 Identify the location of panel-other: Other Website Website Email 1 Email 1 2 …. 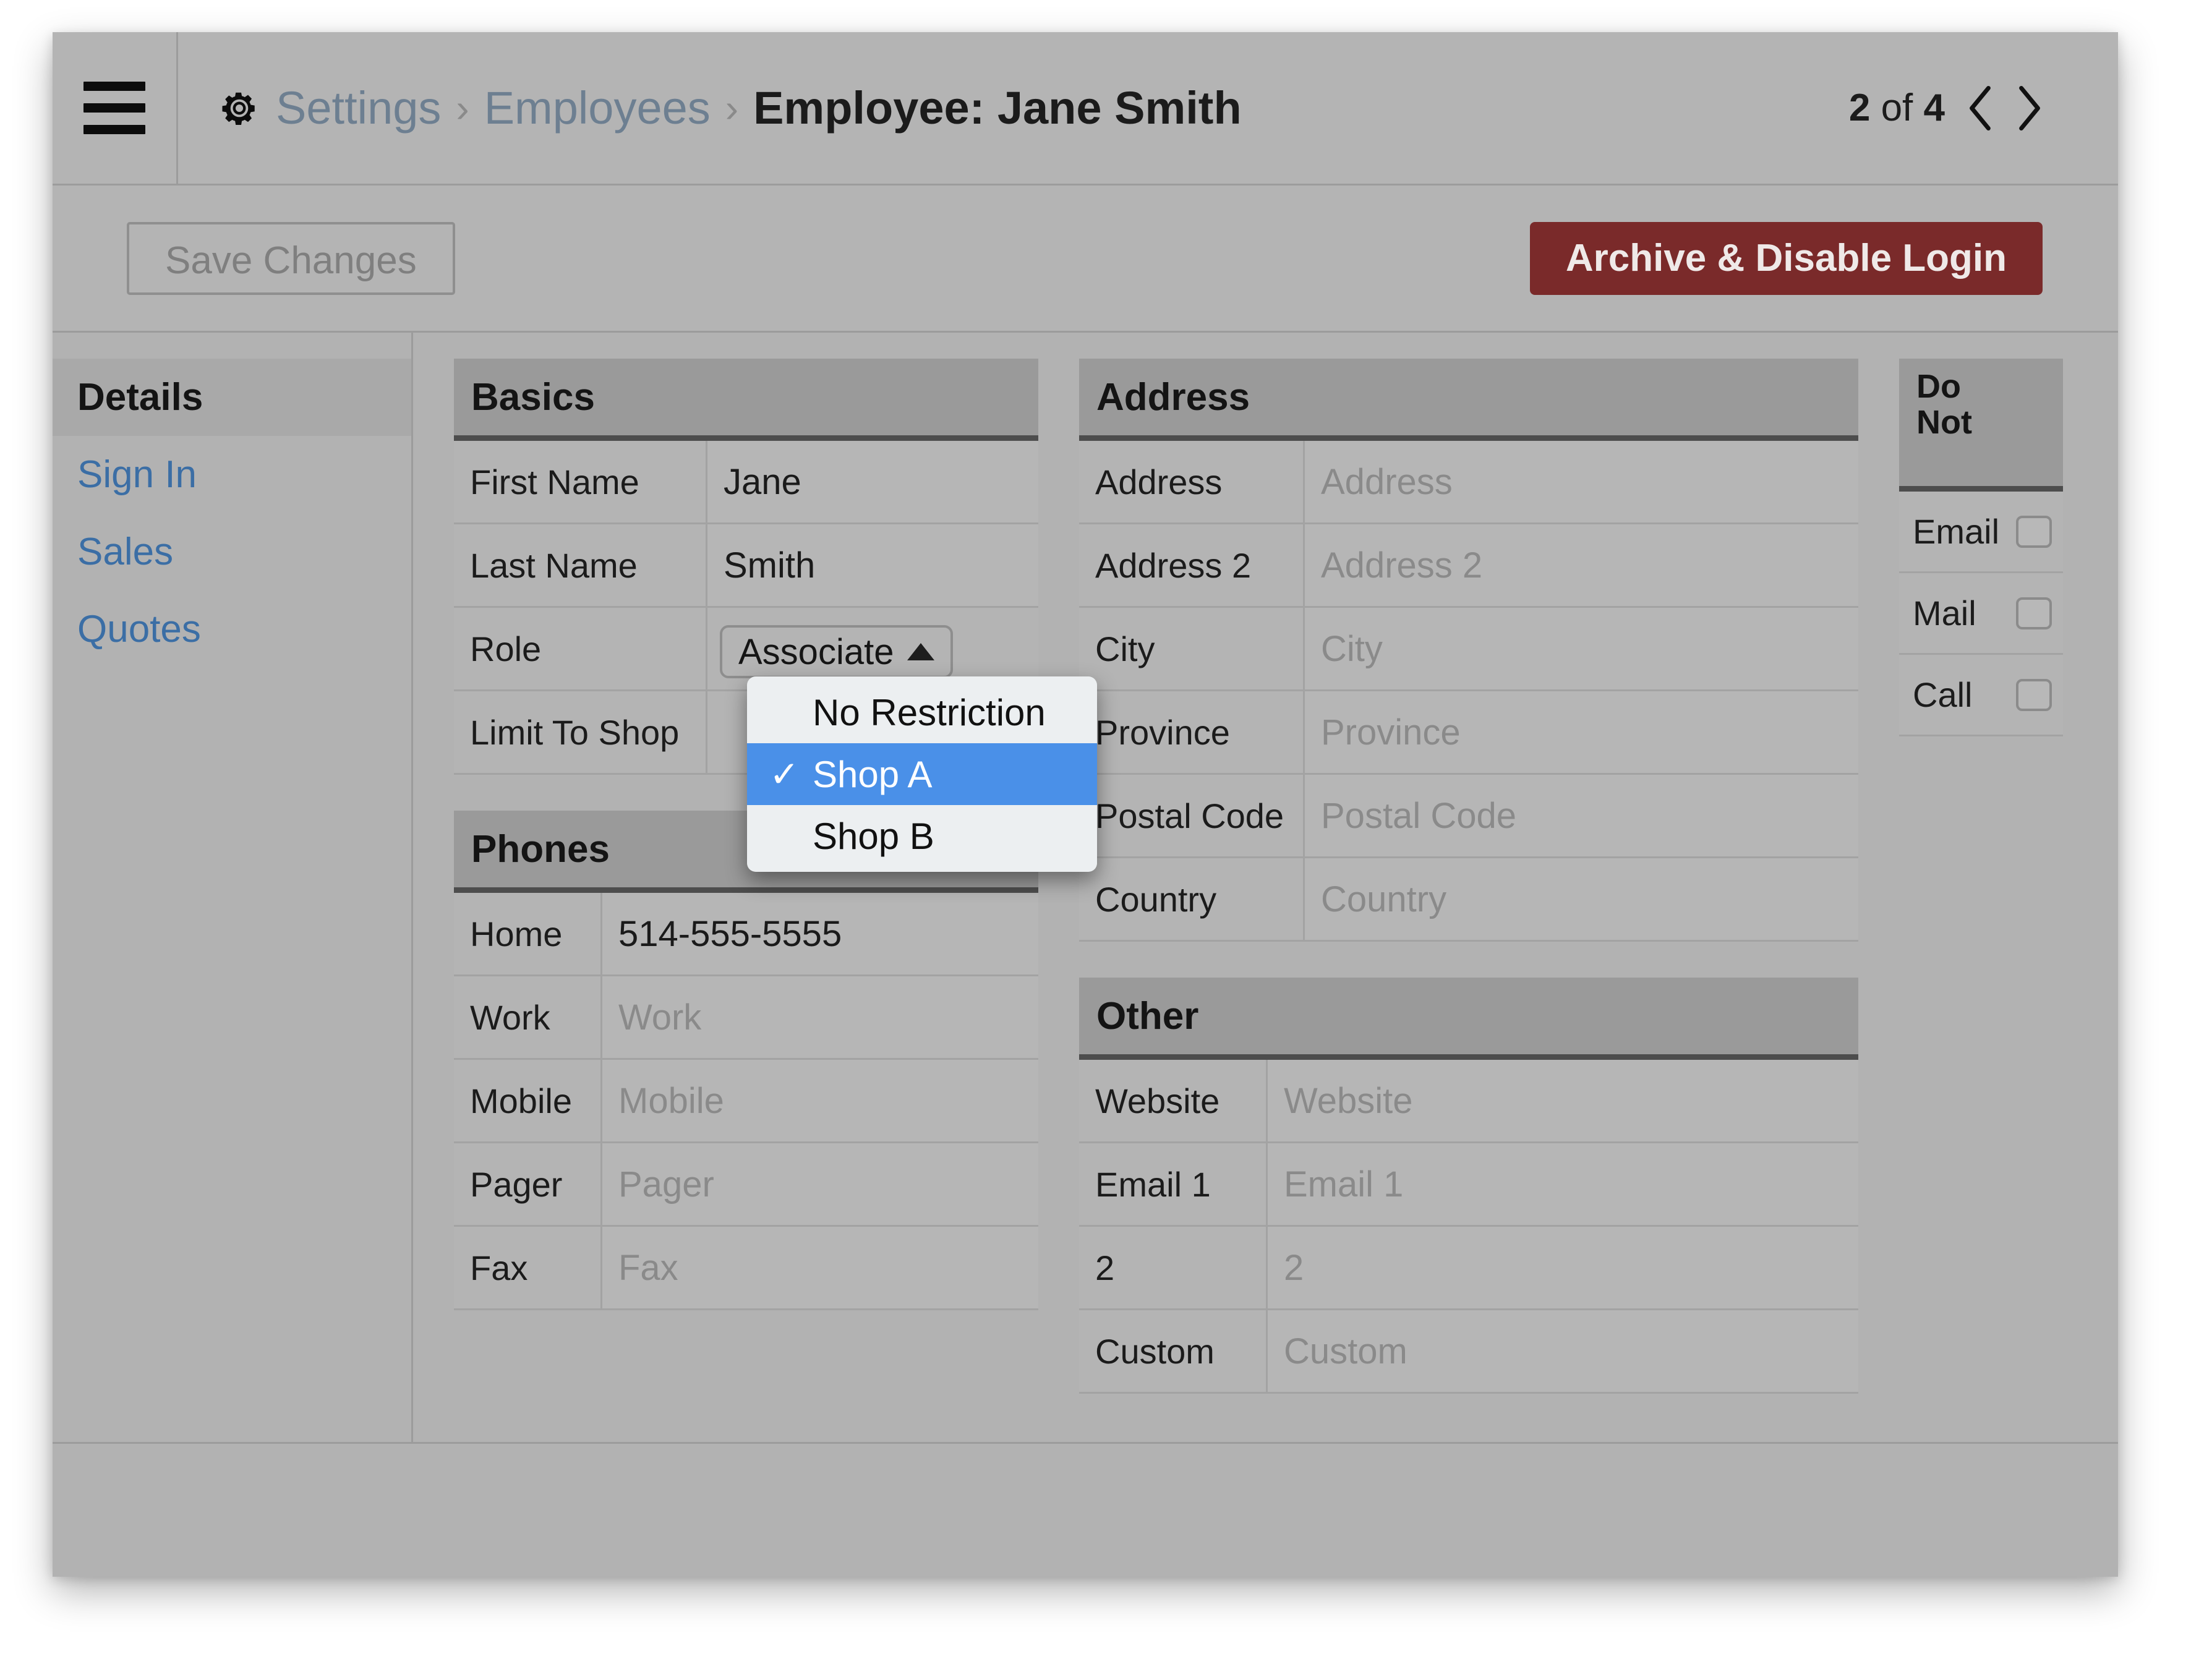
(1468, 1186).